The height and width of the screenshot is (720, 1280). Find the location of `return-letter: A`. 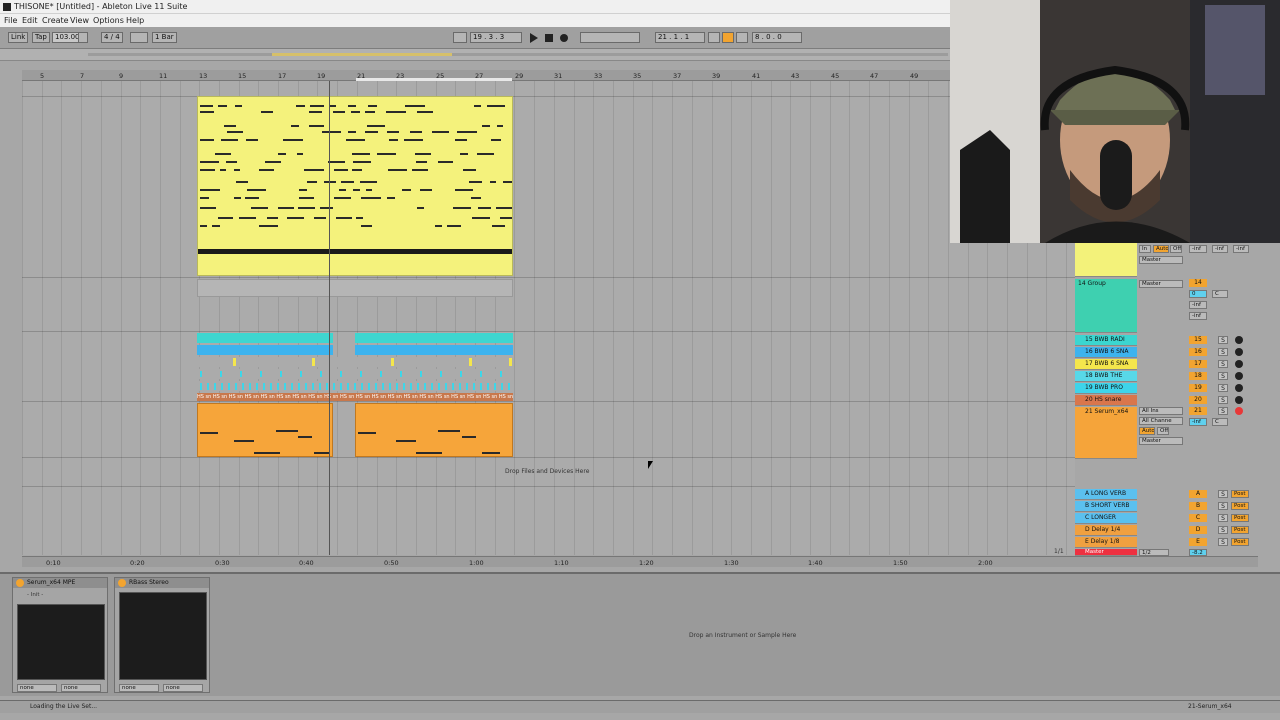

return-letter: A is located at coordinates (1198, 494).